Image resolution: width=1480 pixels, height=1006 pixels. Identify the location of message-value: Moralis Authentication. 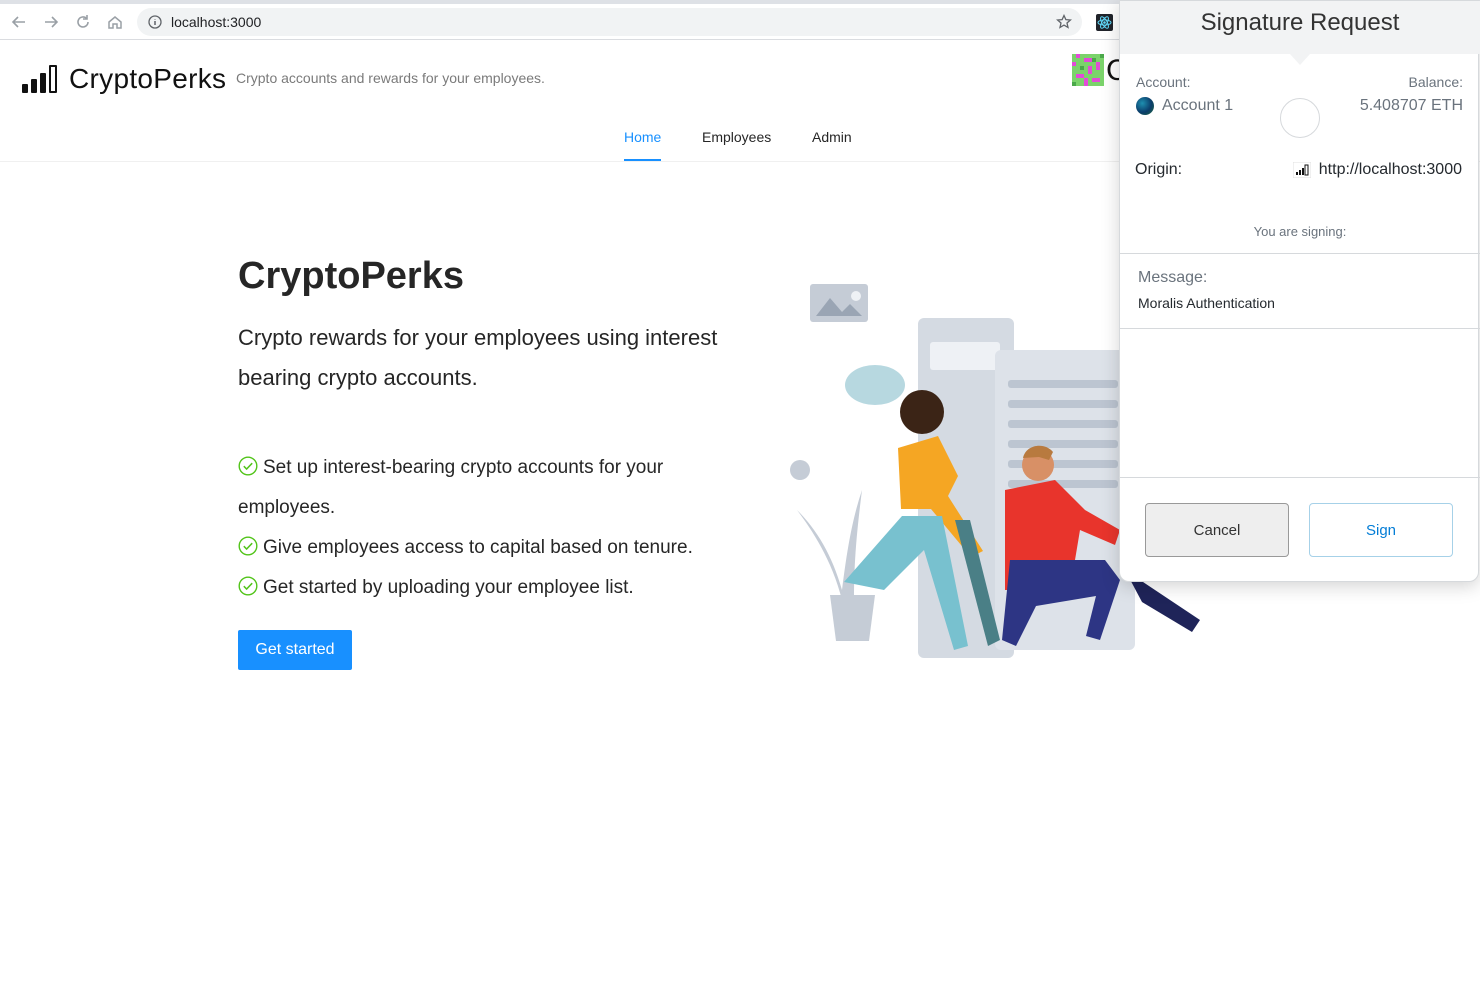
(1206, 303).